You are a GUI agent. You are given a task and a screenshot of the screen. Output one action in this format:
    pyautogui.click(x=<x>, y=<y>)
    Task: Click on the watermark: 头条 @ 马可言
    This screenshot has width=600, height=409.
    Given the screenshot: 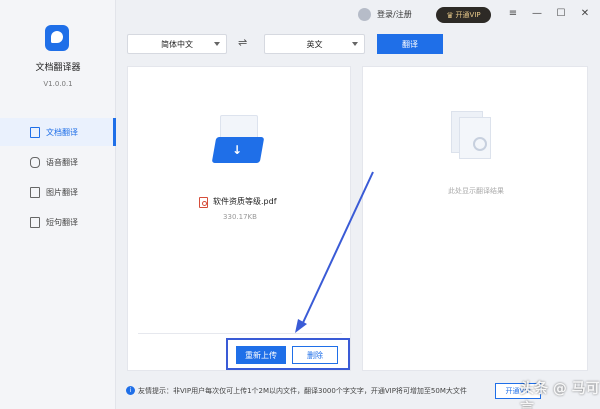 What is the action you would take?
    pyautogui.click(x=560, y=395)
    